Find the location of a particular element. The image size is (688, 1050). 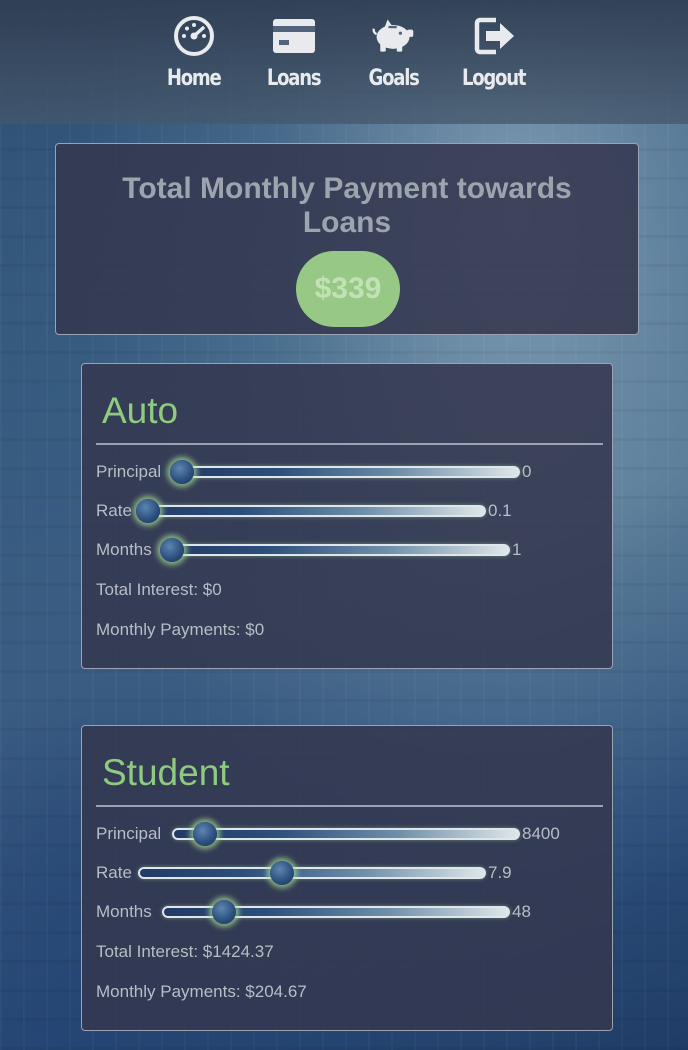

auto-monthly-payments: Monthly Payments: $0 is located at coordinates (180, 629).